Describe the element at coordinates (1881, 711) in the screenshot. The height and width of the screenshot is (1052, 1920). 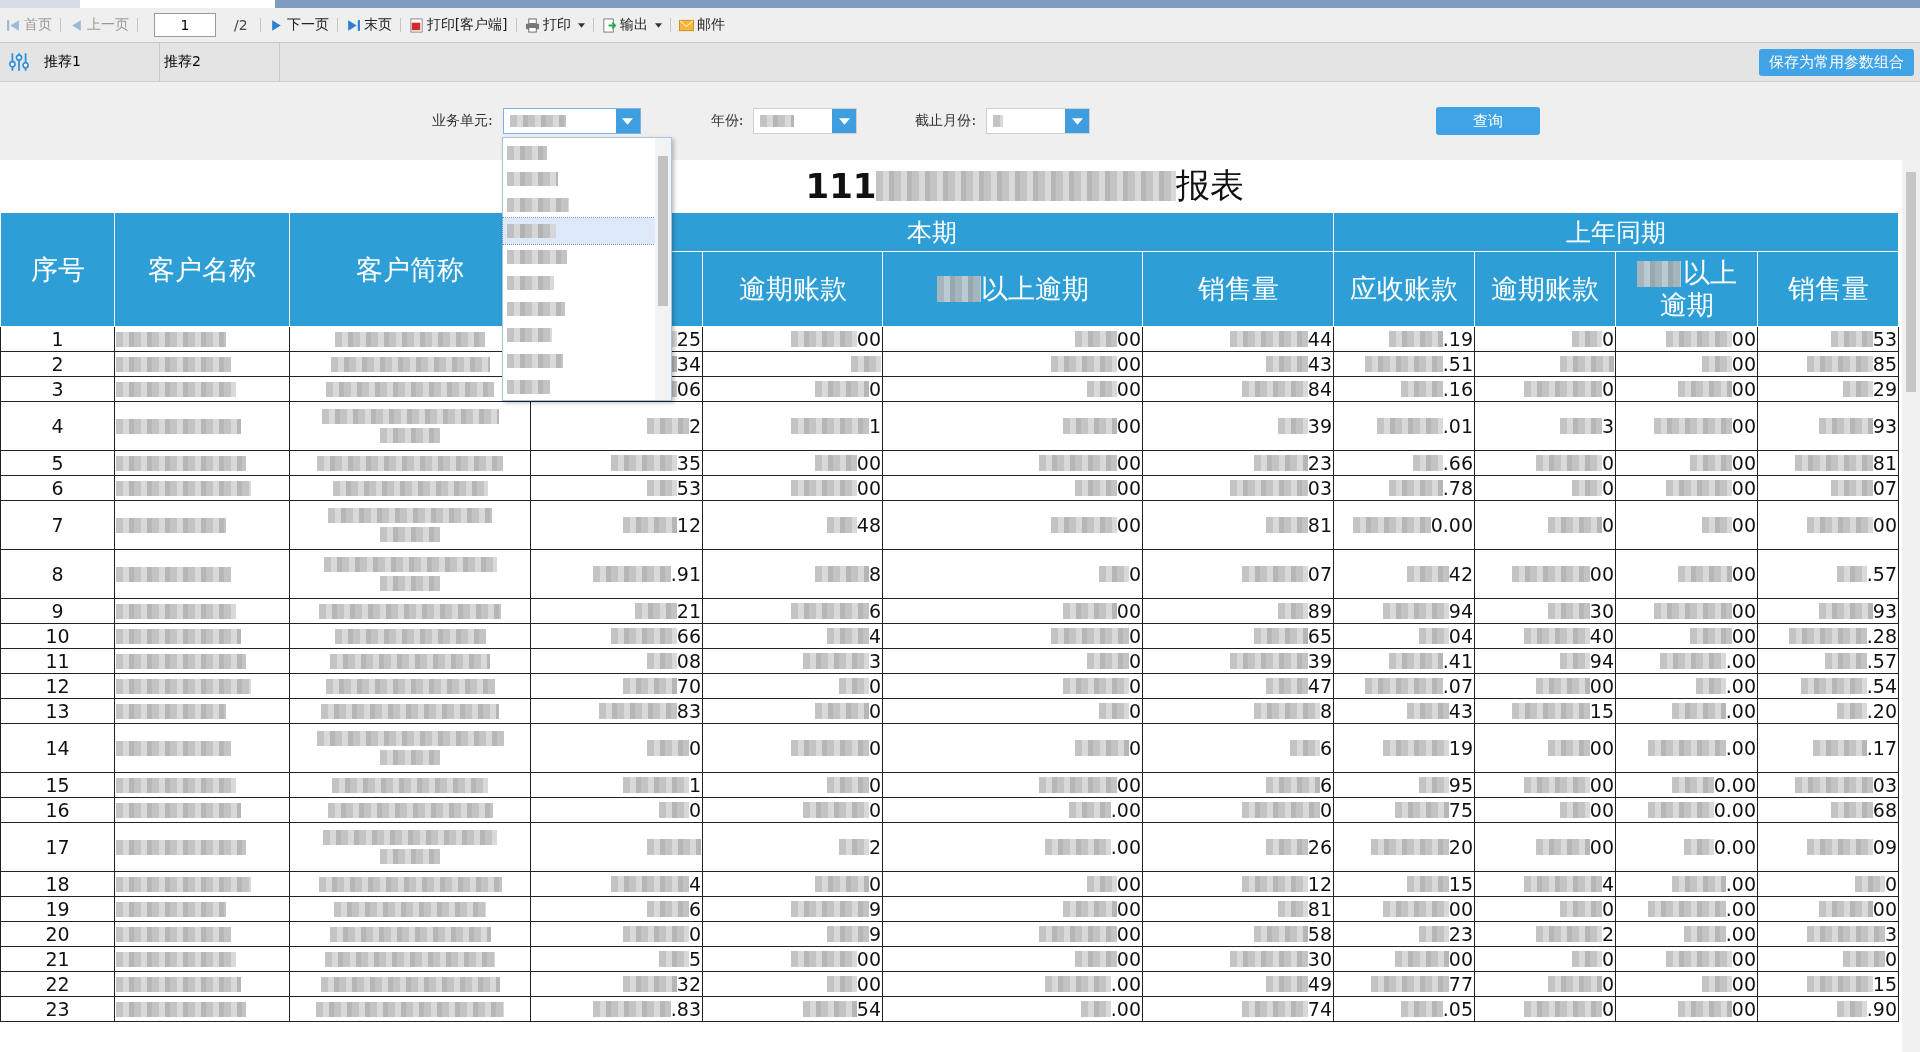
I see `cell-value: .20` at that location.